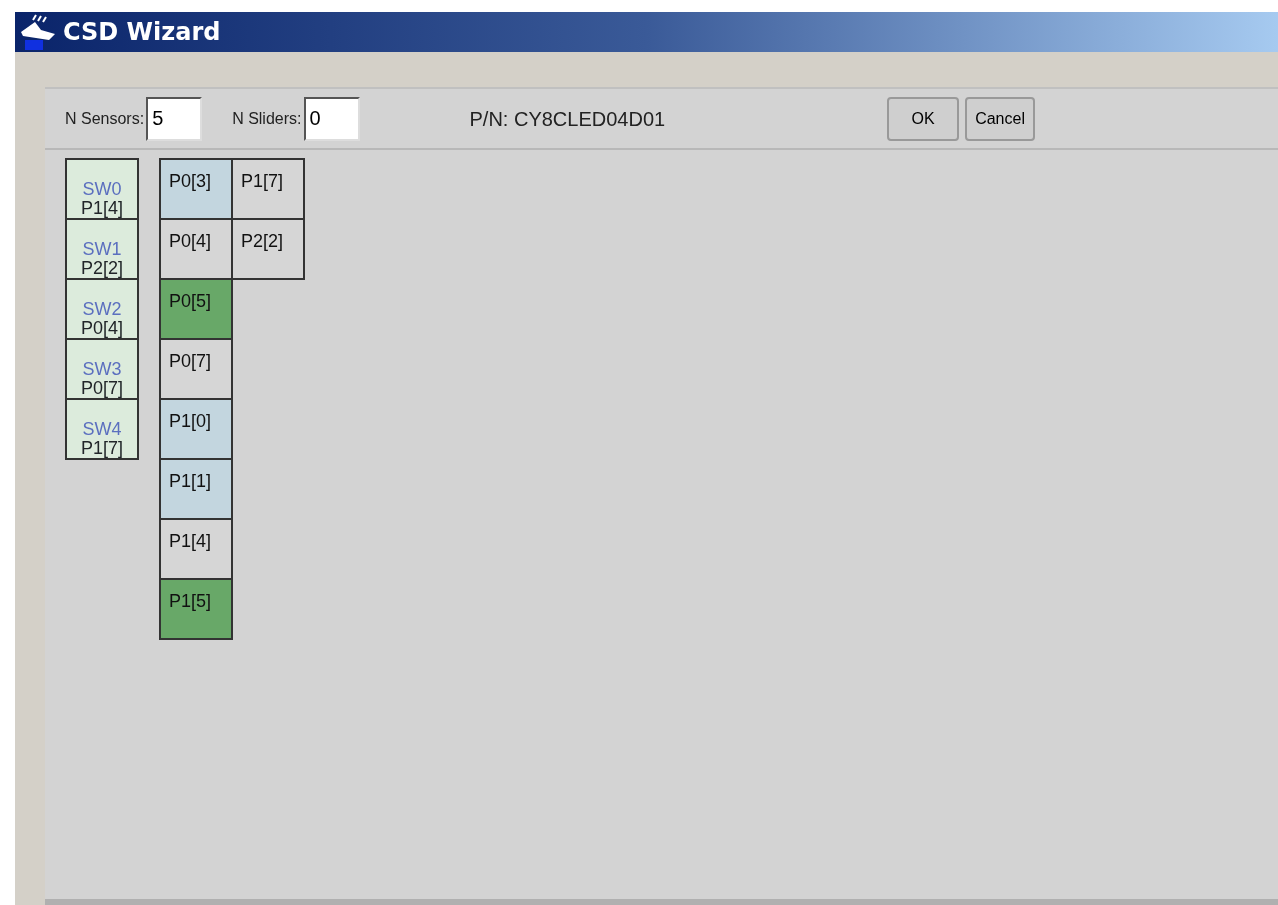 This screenshot has height=905, width=1278. Describe the element at coordinates (102, 388) in the screenshot. I see `sensor-pin: P0[7]` at that location.